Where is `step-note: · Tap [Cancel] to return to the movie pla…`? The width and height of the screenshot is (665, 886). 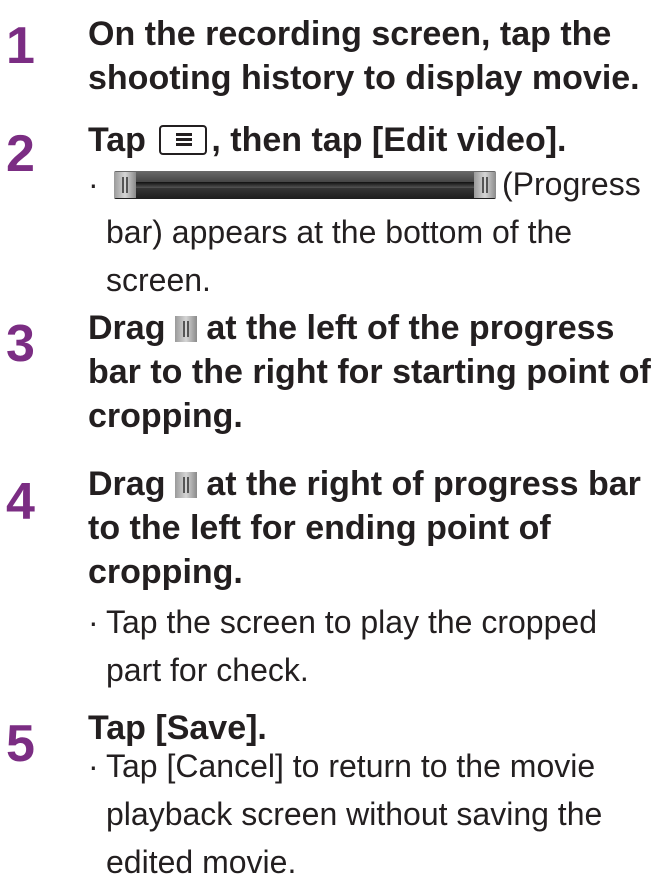 step-note: · Tap [Cancel] to return to the movie pla… is located at coordinates (345, 814).